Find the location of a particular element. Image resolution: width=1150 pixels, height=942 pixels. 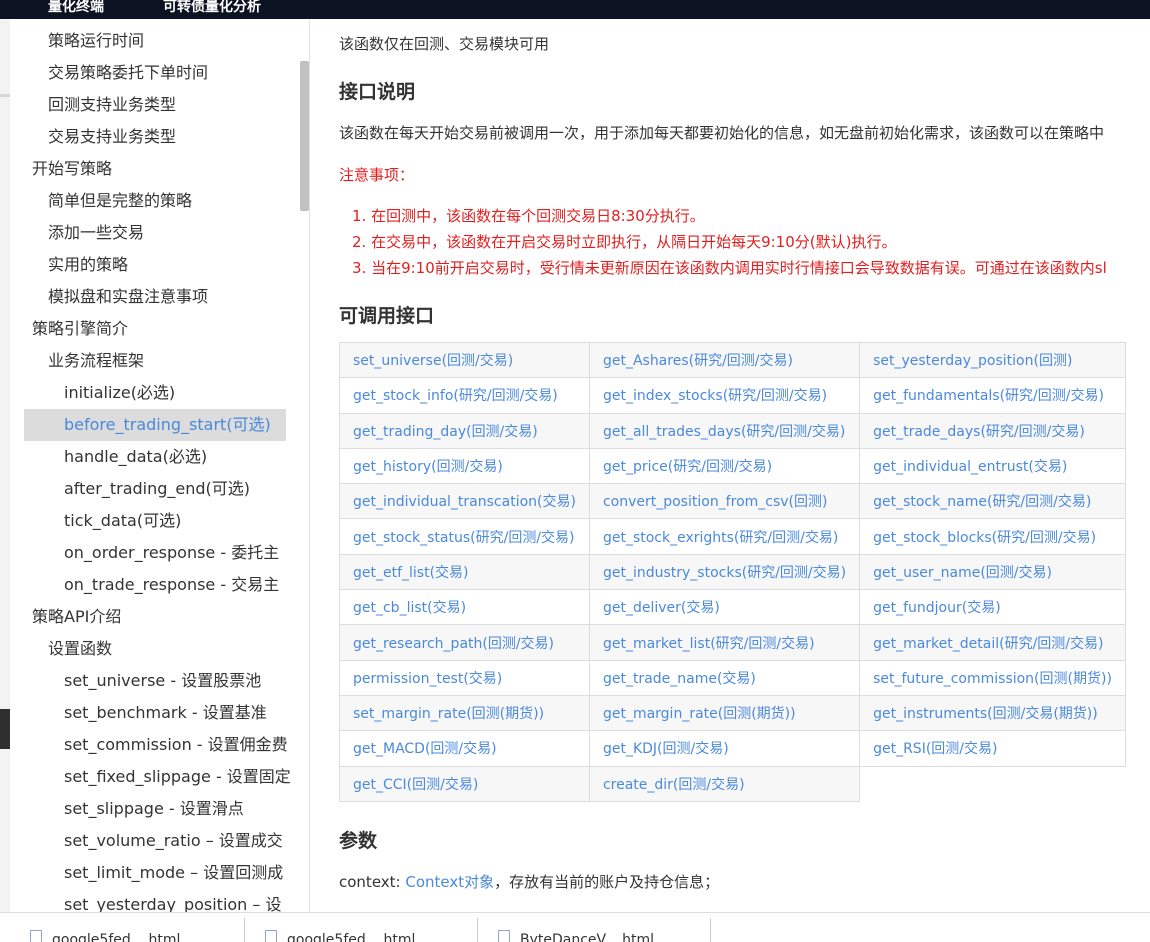

api-link: get_CCI(回测/交易) is located at coordinates (465, 783).